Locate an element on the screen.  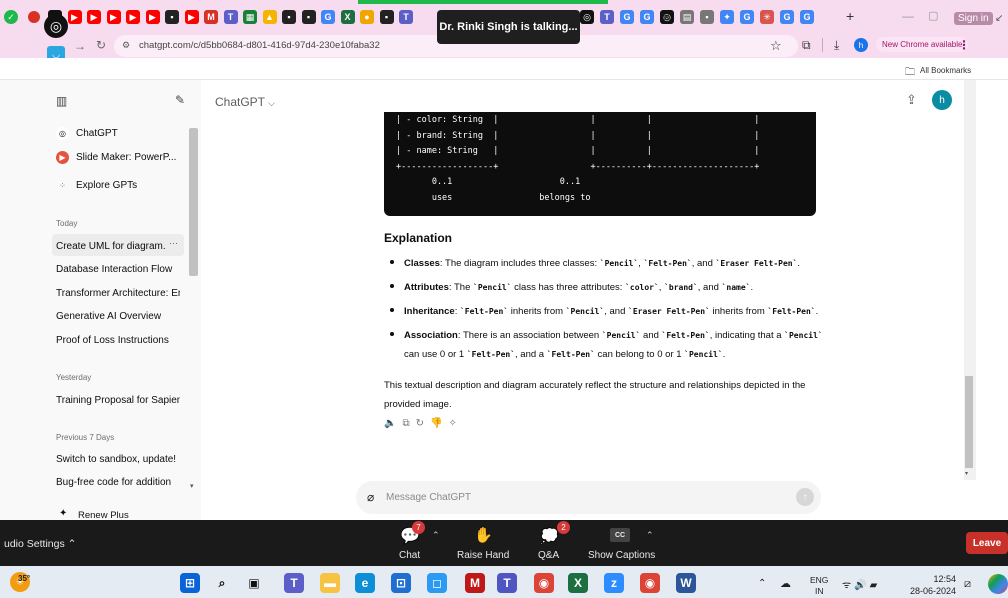
captions-caret-icon: ⌃ is located at coordinates (650, 535).